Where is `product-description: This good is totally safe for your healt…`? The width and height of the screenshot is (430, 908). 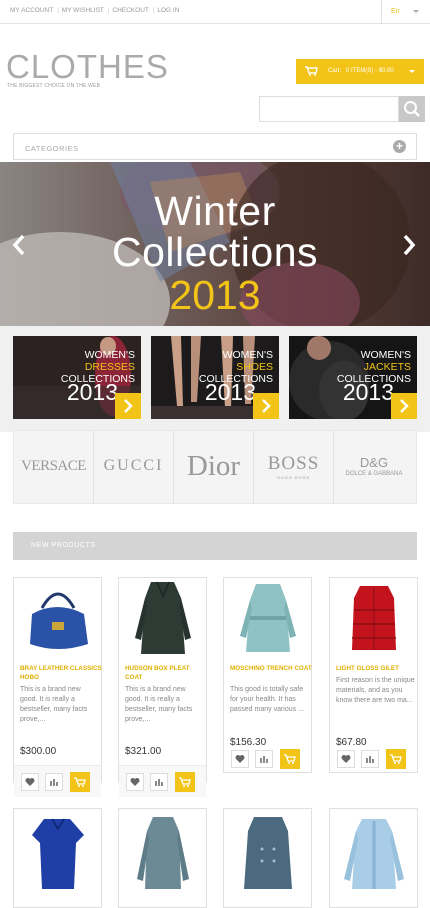
product-description: This good is totally safe for your healt… is located at coordinates (267, 699).